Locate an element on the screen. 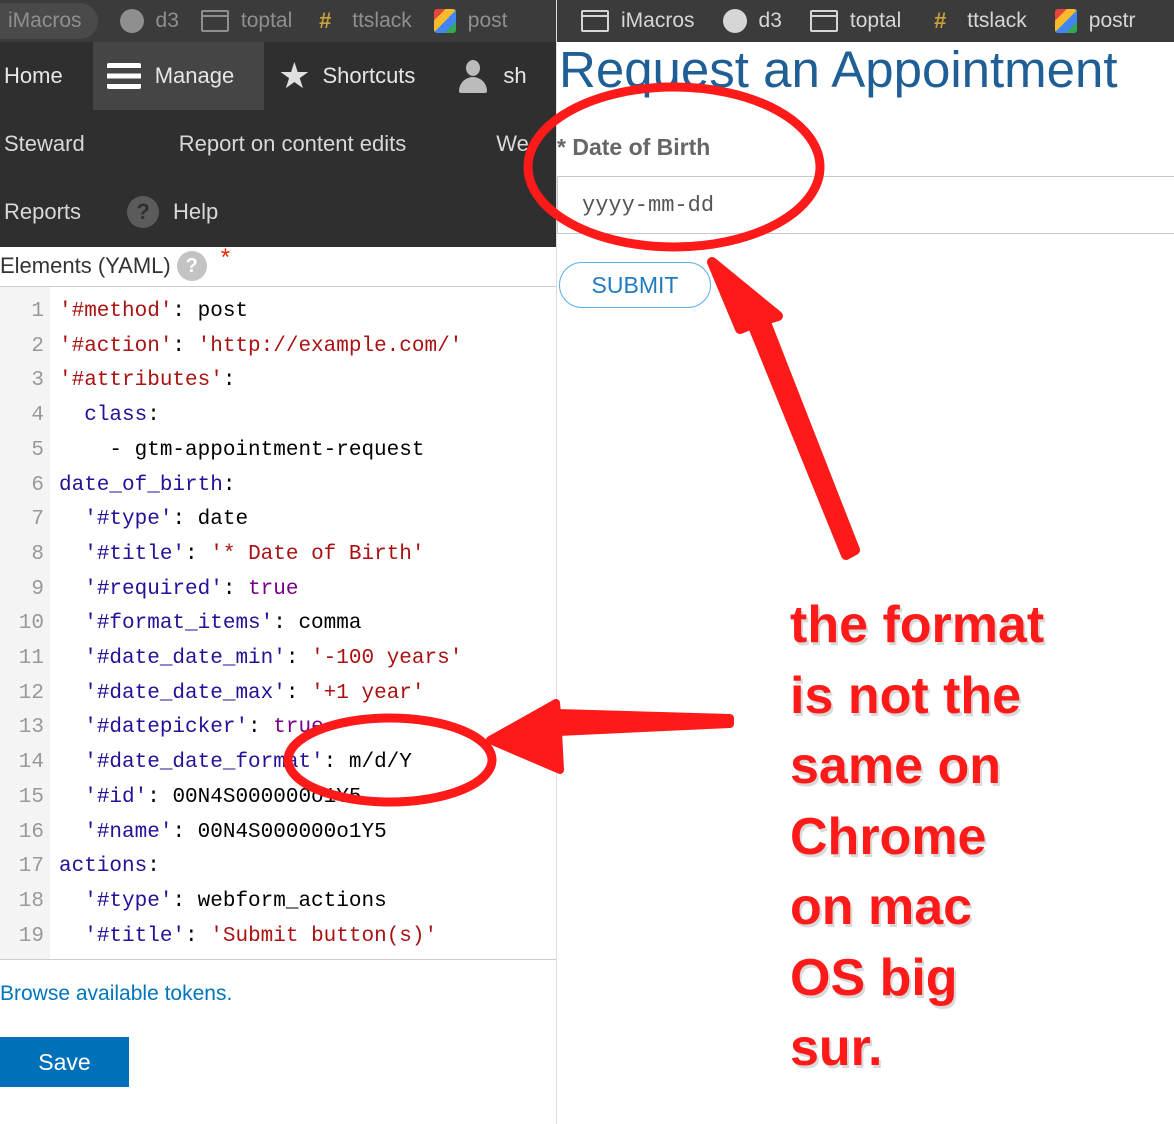  line-number: 11 is located at coordinates (31, 658).